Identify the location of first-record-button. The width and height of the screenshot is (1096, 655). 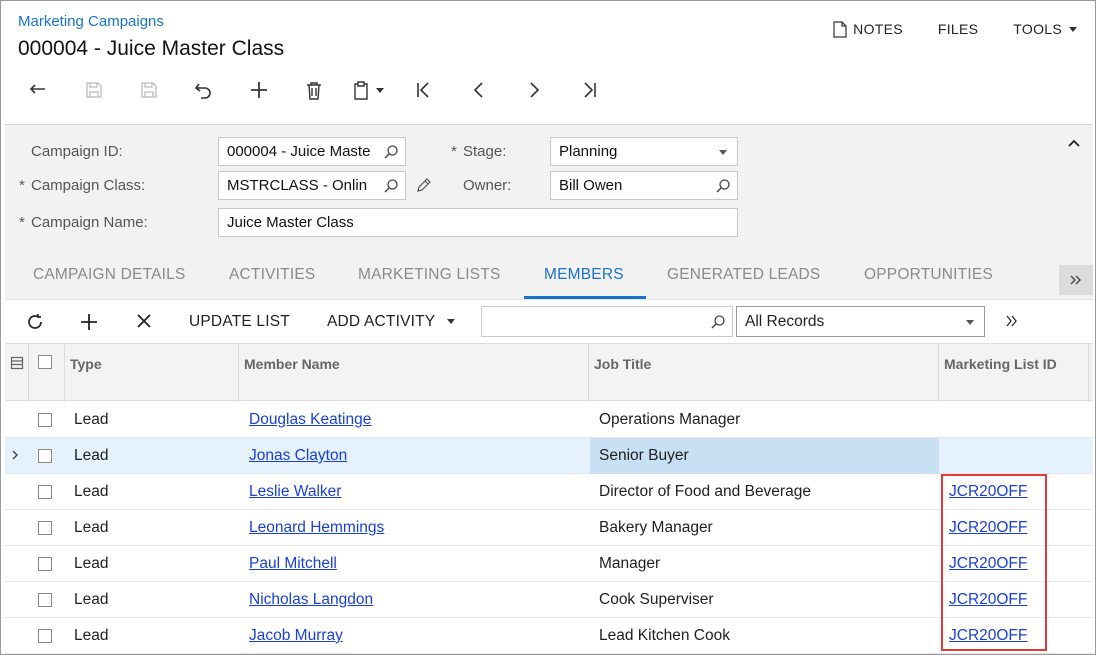
(423, 90).